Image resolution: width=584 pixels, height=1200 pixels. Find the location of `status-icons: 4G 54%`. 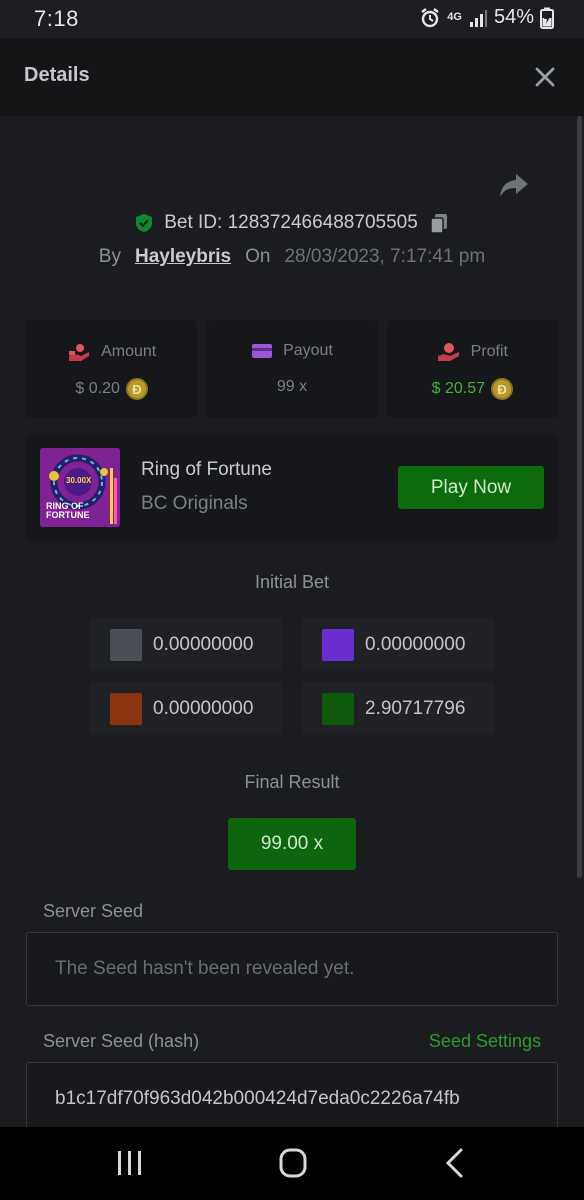

status-icons: 4G 54% is located at coordinates (486, 17).